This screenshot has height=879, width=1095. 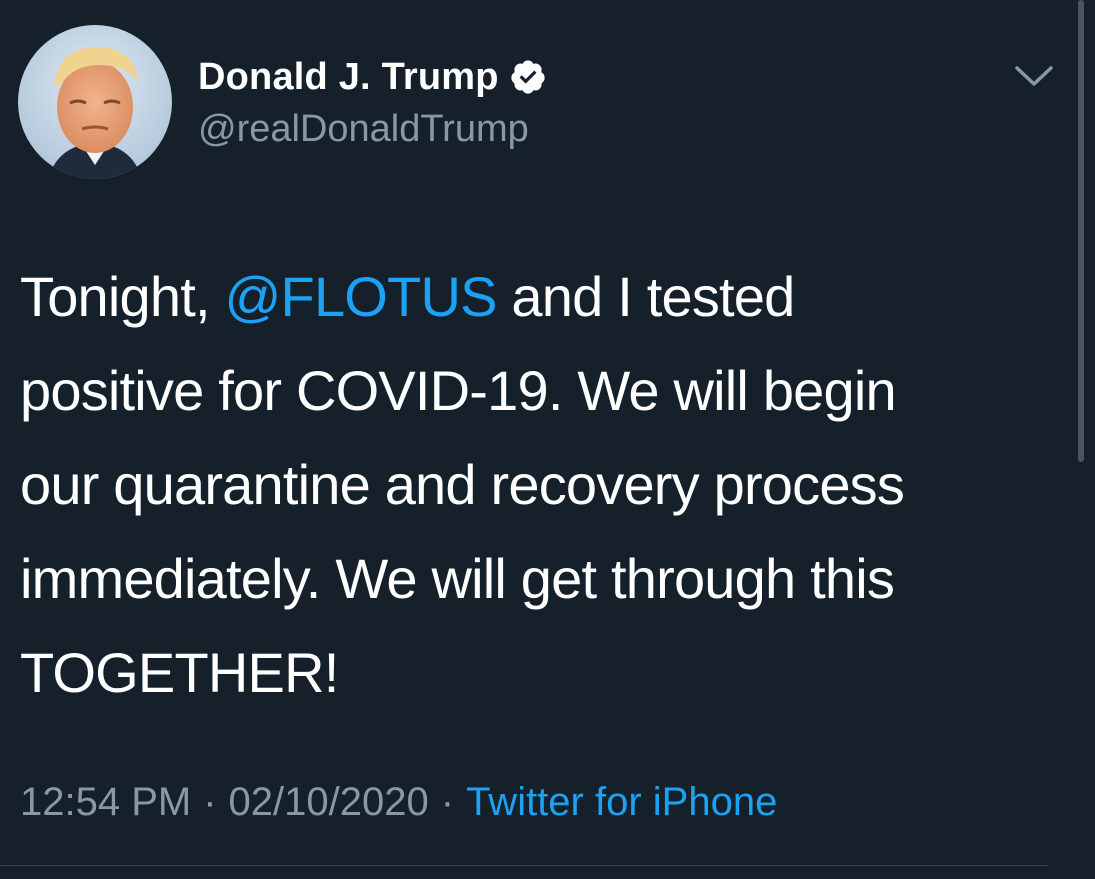 I want to click on avatar-image, so click(x=95, y=102).